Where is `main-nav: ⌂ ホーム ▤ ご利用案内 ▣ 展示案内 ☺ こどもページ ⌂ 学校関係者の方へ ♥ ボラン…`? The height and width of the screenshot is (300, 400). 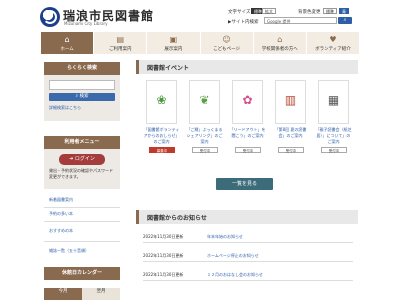
main-nav: ⌂ ホーム ▤ ご利用案内 ▣ 展示案内 ☺ こどもページ ⌂ 学校関係者の方へ ♥ ボラン… is located at coordinates (200, 43).